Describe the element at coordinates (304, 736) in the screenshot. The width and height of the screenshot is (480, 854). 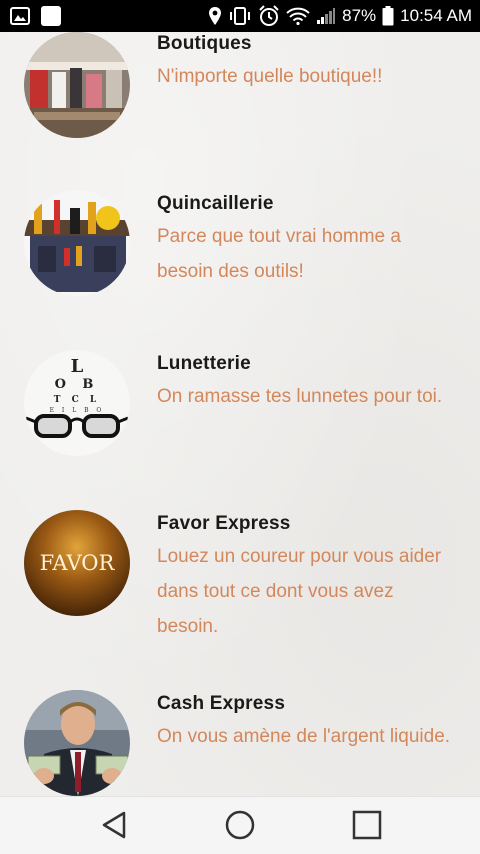
I see `item-description: On vous amène de l'argent liquide.` at that location.